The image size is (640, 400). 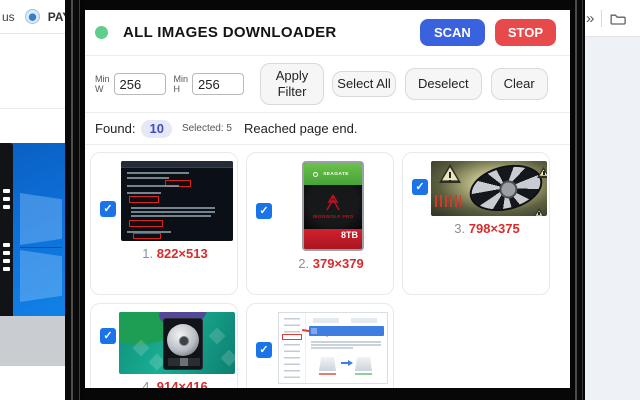 I want to click on target-disk-icon, so click(x=363, y=364).